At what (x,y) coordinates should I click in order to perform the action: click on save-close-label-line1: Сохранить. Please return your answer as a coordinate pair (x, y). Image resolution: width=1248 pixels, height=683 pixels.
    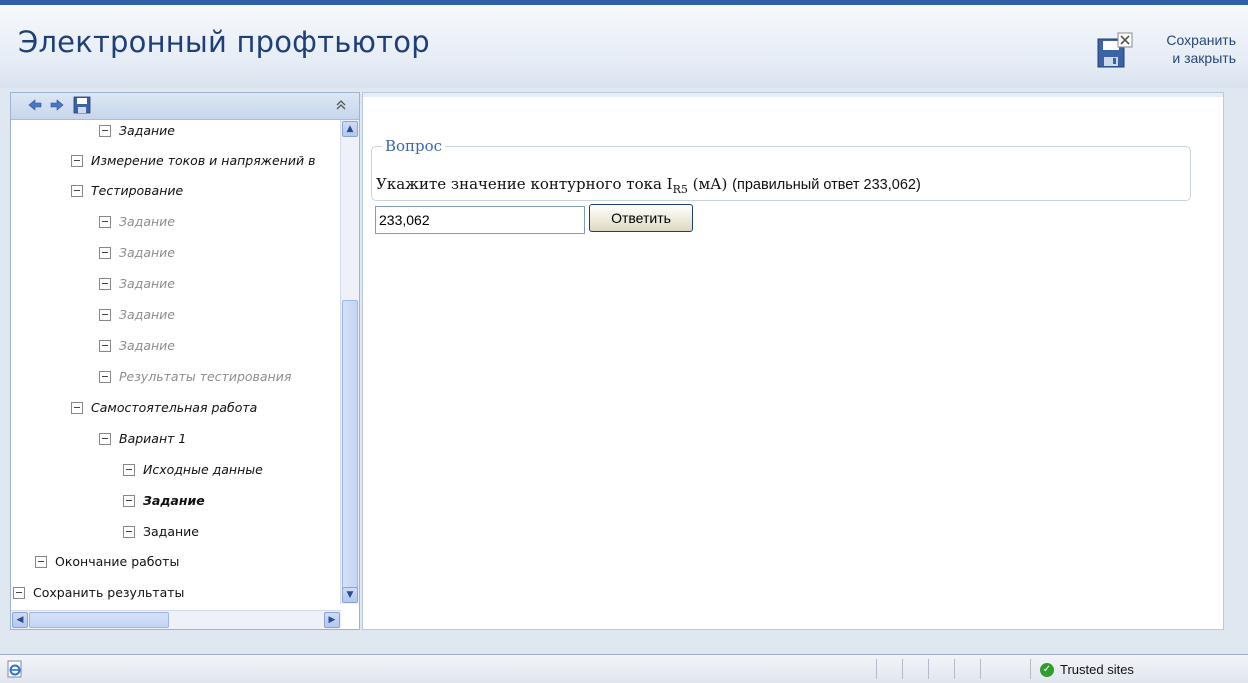
    Looking at the image, I should click on (1201, 40).